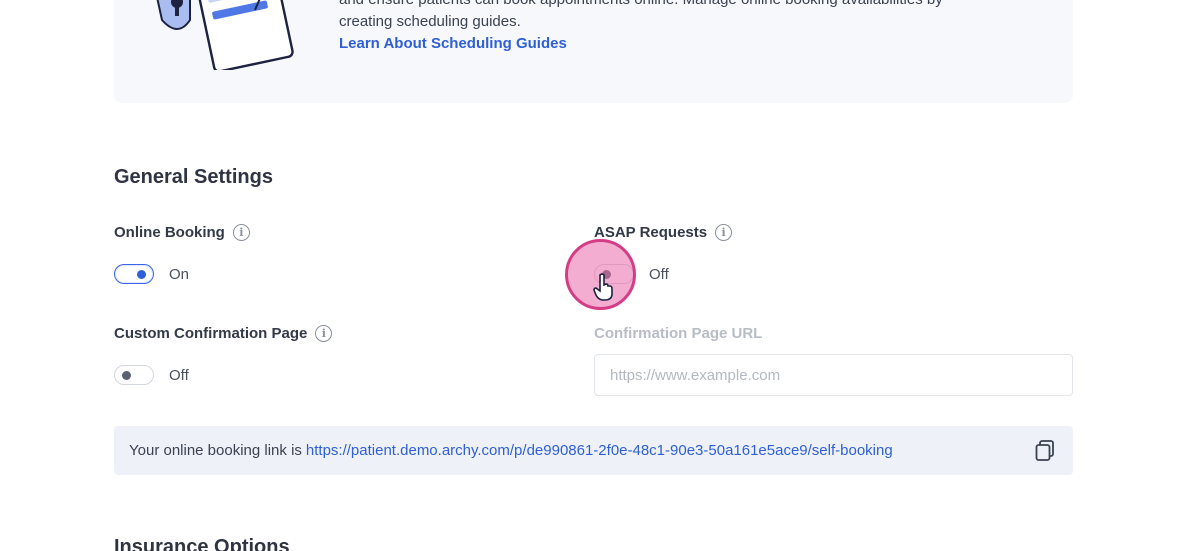  I want to click on custom-confirmation-label-group: Custom Confirmation Page i, so click(223, 333).